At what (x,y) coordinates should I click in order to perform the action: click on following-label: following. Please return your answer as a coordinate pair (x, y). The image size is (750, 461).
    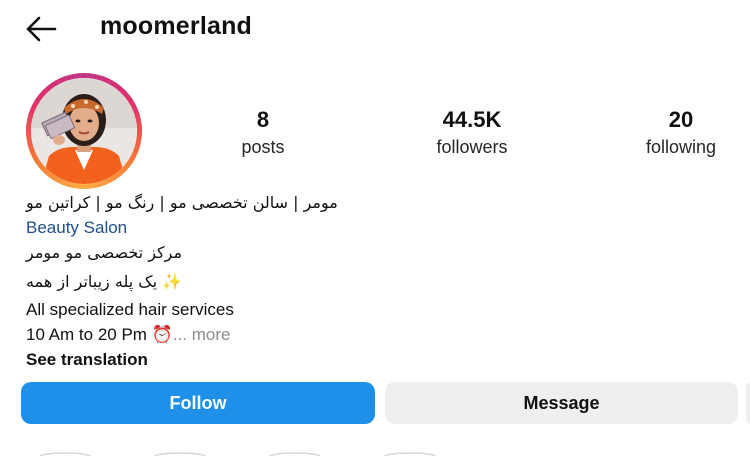
    Looking at the image, I should click on (681, 147).